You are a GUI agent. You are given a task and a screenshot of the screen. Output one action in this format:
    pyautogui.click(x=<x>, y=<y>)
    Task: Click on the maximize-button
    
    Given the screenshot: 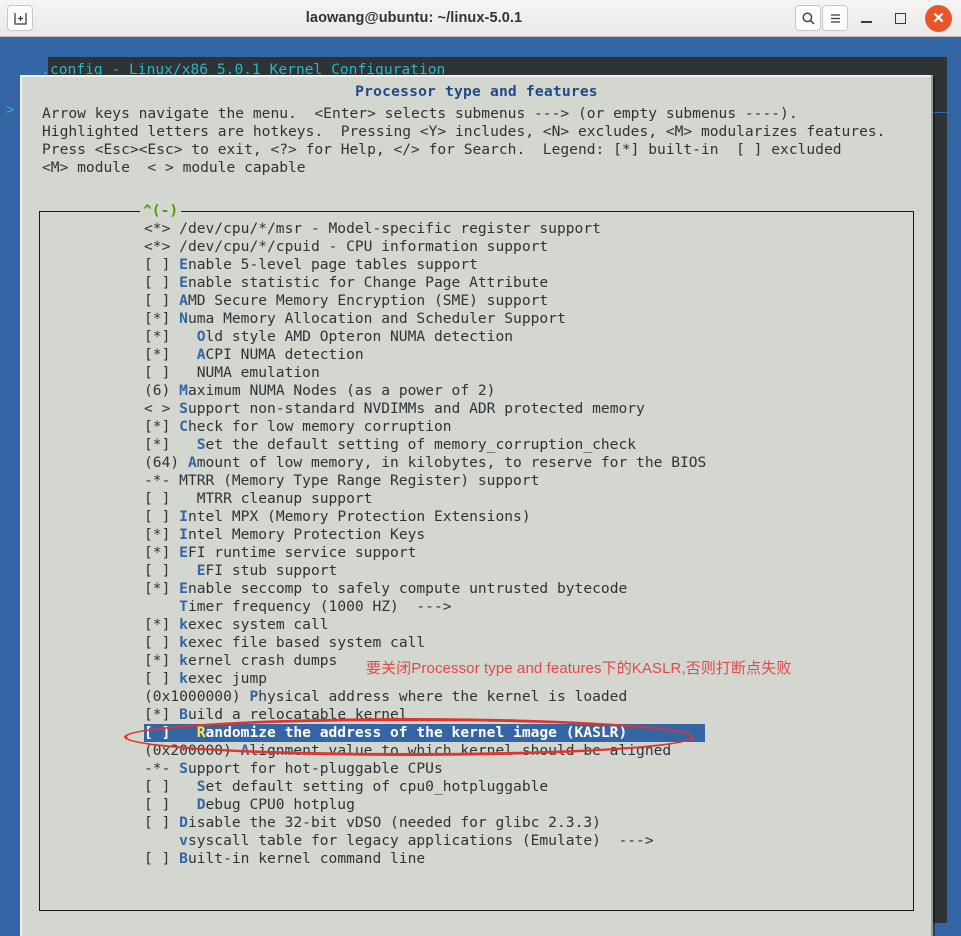 What is the action you would take?
    pyautogui.click(x=900, y=18)
    